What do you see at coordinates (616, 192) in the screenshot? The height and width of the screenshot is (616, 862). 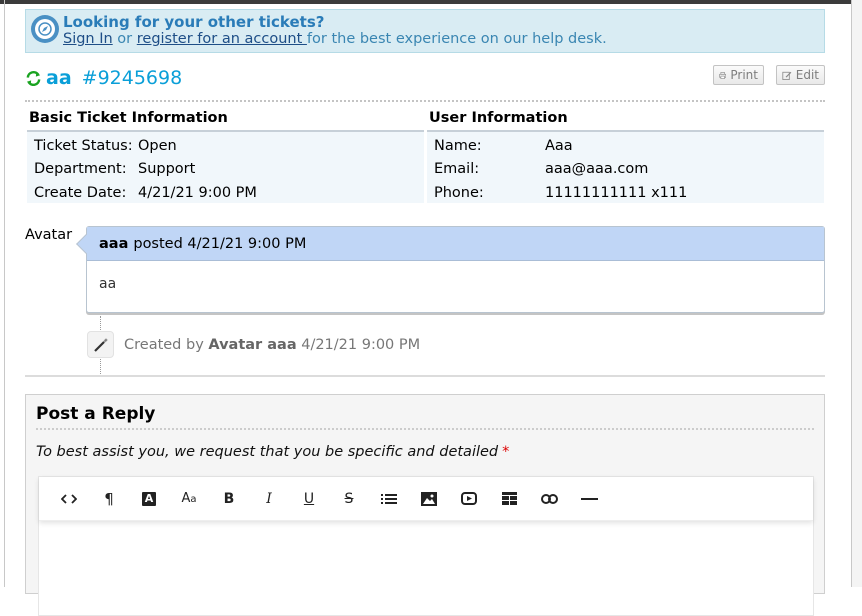 I see `phone-value: 11111111111 x111` at bounding box center [616, 192].